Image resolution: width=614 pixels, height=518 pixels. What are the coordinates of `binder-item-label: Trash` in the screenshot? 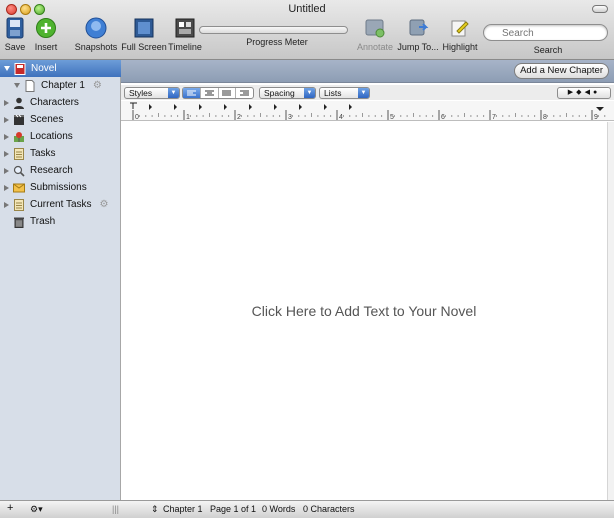 It's located at (43, 221).